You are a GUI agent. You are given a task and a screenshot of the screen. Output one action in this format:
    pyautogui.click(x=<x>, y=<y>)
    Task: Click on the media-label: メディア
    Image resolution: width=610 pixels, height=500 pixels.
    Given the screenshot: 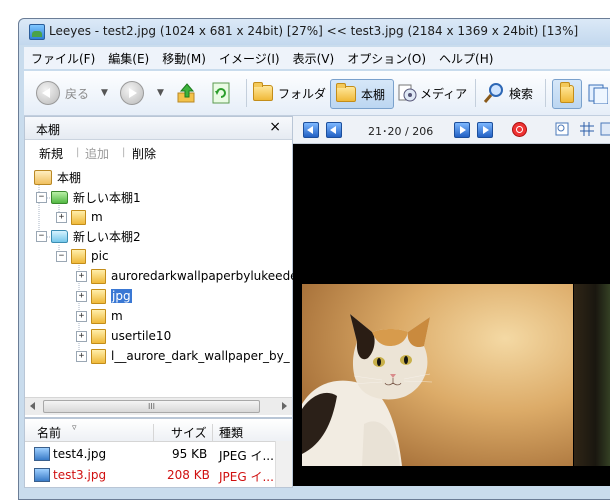 What is the action you would take?
    pyautogui.click(x=444, y=93)
    